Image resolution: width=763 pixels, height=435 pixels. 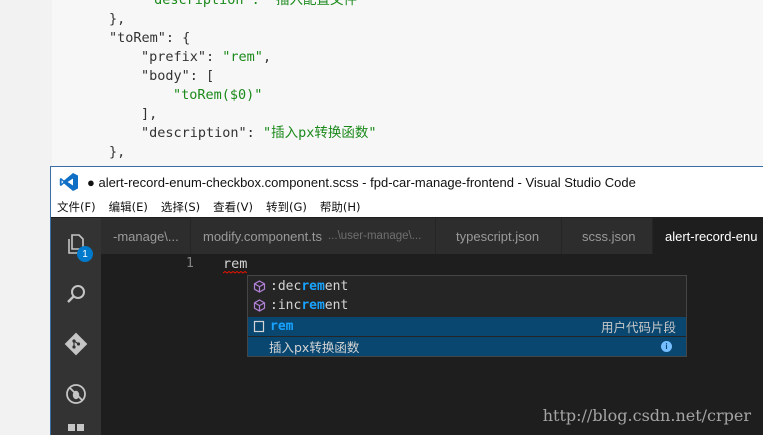 I want to click on line-number: 1, so click(x=190, y=263).